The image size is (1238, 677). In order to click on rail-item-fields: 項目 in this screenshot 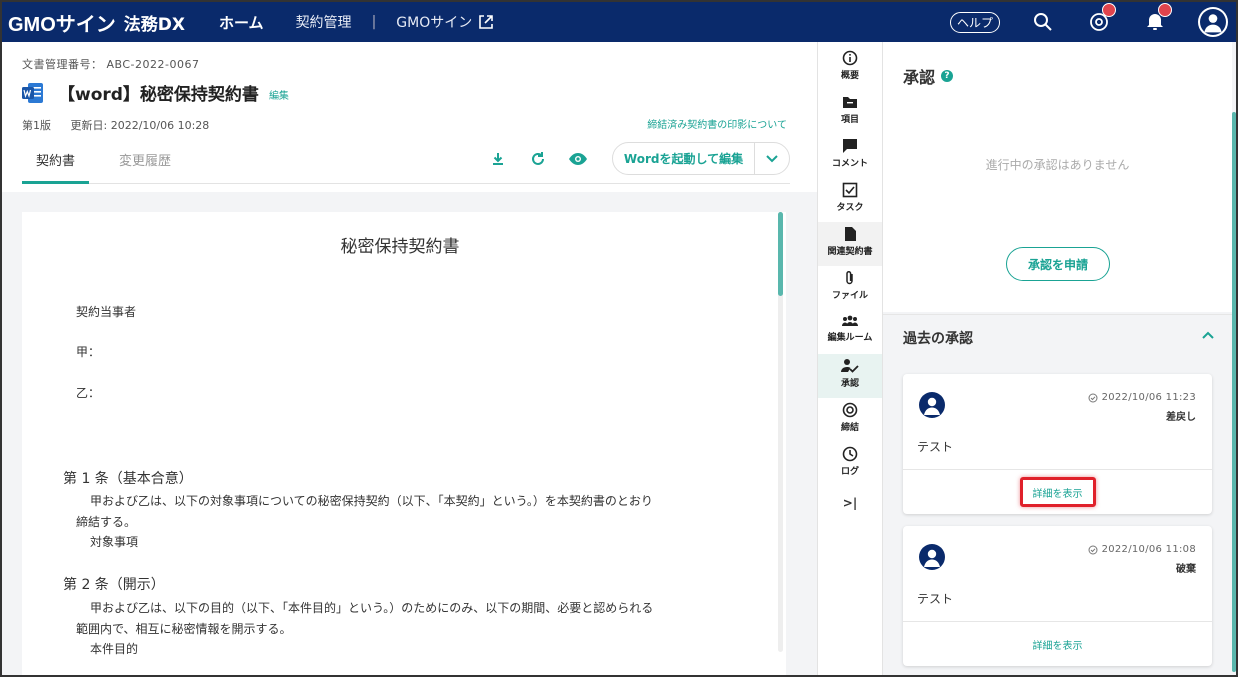, I will do `click(850, 112)`.